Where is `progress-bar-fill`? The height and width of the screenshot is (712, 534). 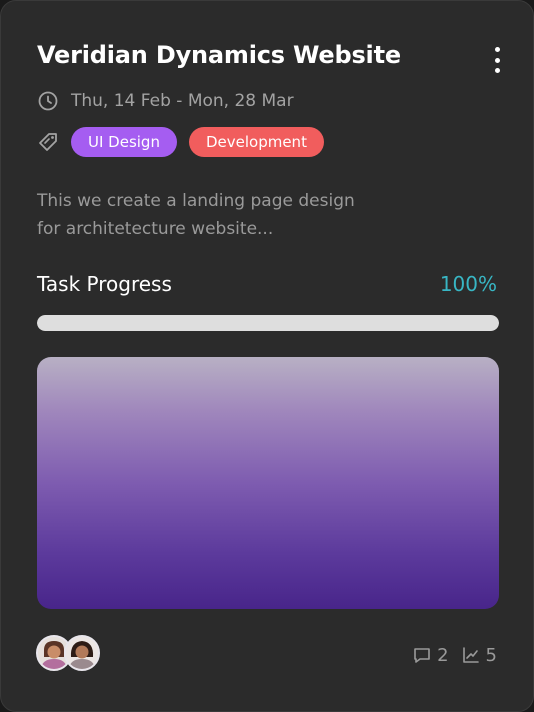 progress-bar-fill is located at coordinates (268, 323).